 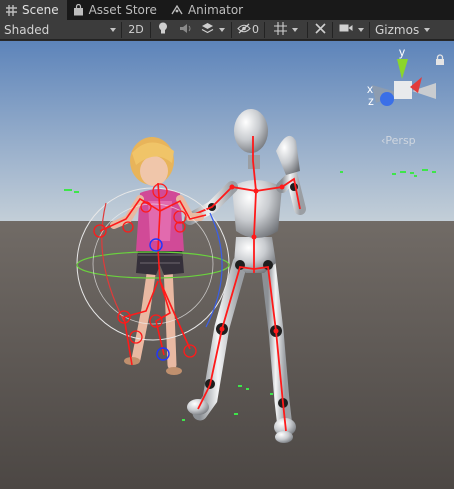 I want to click on gizmo-axis-y: y, so click(x=402, y=52).